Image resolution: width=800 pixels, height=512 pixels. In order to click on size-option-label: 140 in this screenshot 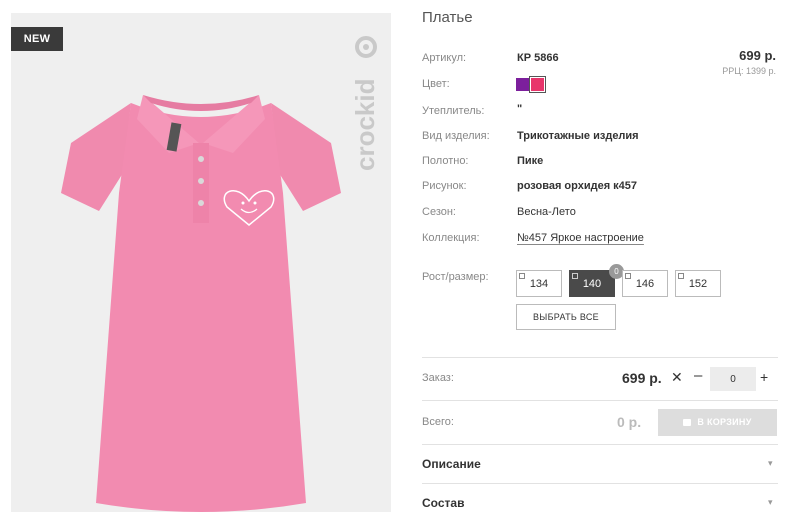, I will do `click(592, 284)`.